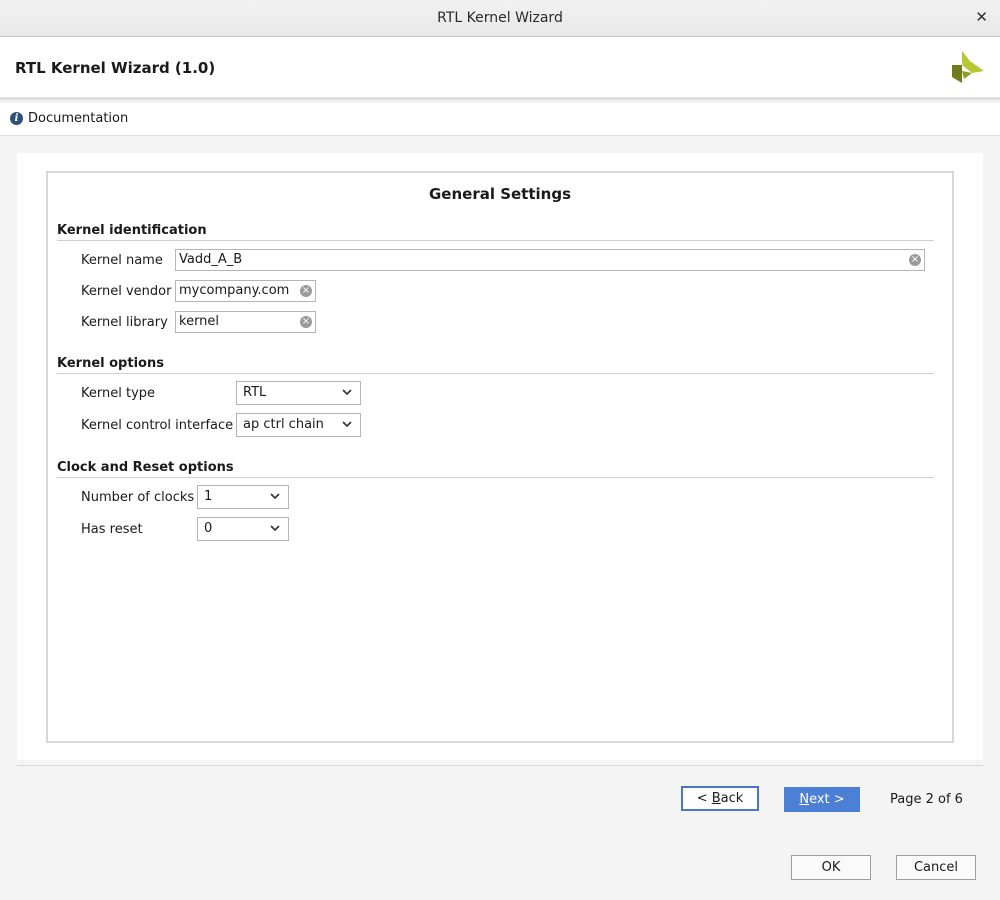 The width and height of the screenshot is (1000, 900). Describe the element at coordinates (827, 799) in the screenshot. I see `next-rest: ext >` at that location.